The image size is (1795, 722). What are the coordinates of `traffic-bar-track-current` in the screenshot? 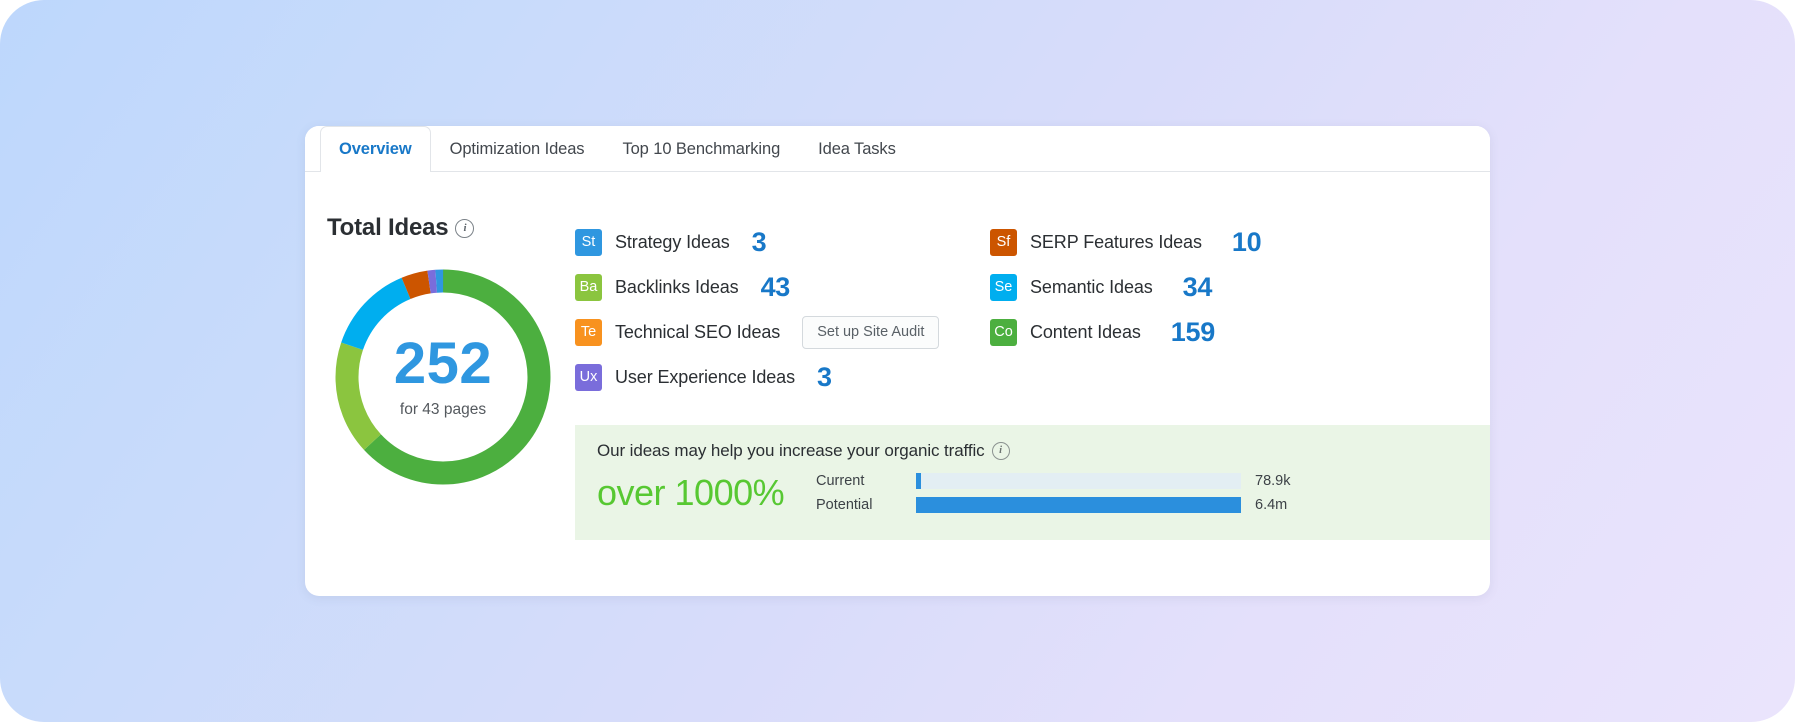 It's located at (1078, 481).